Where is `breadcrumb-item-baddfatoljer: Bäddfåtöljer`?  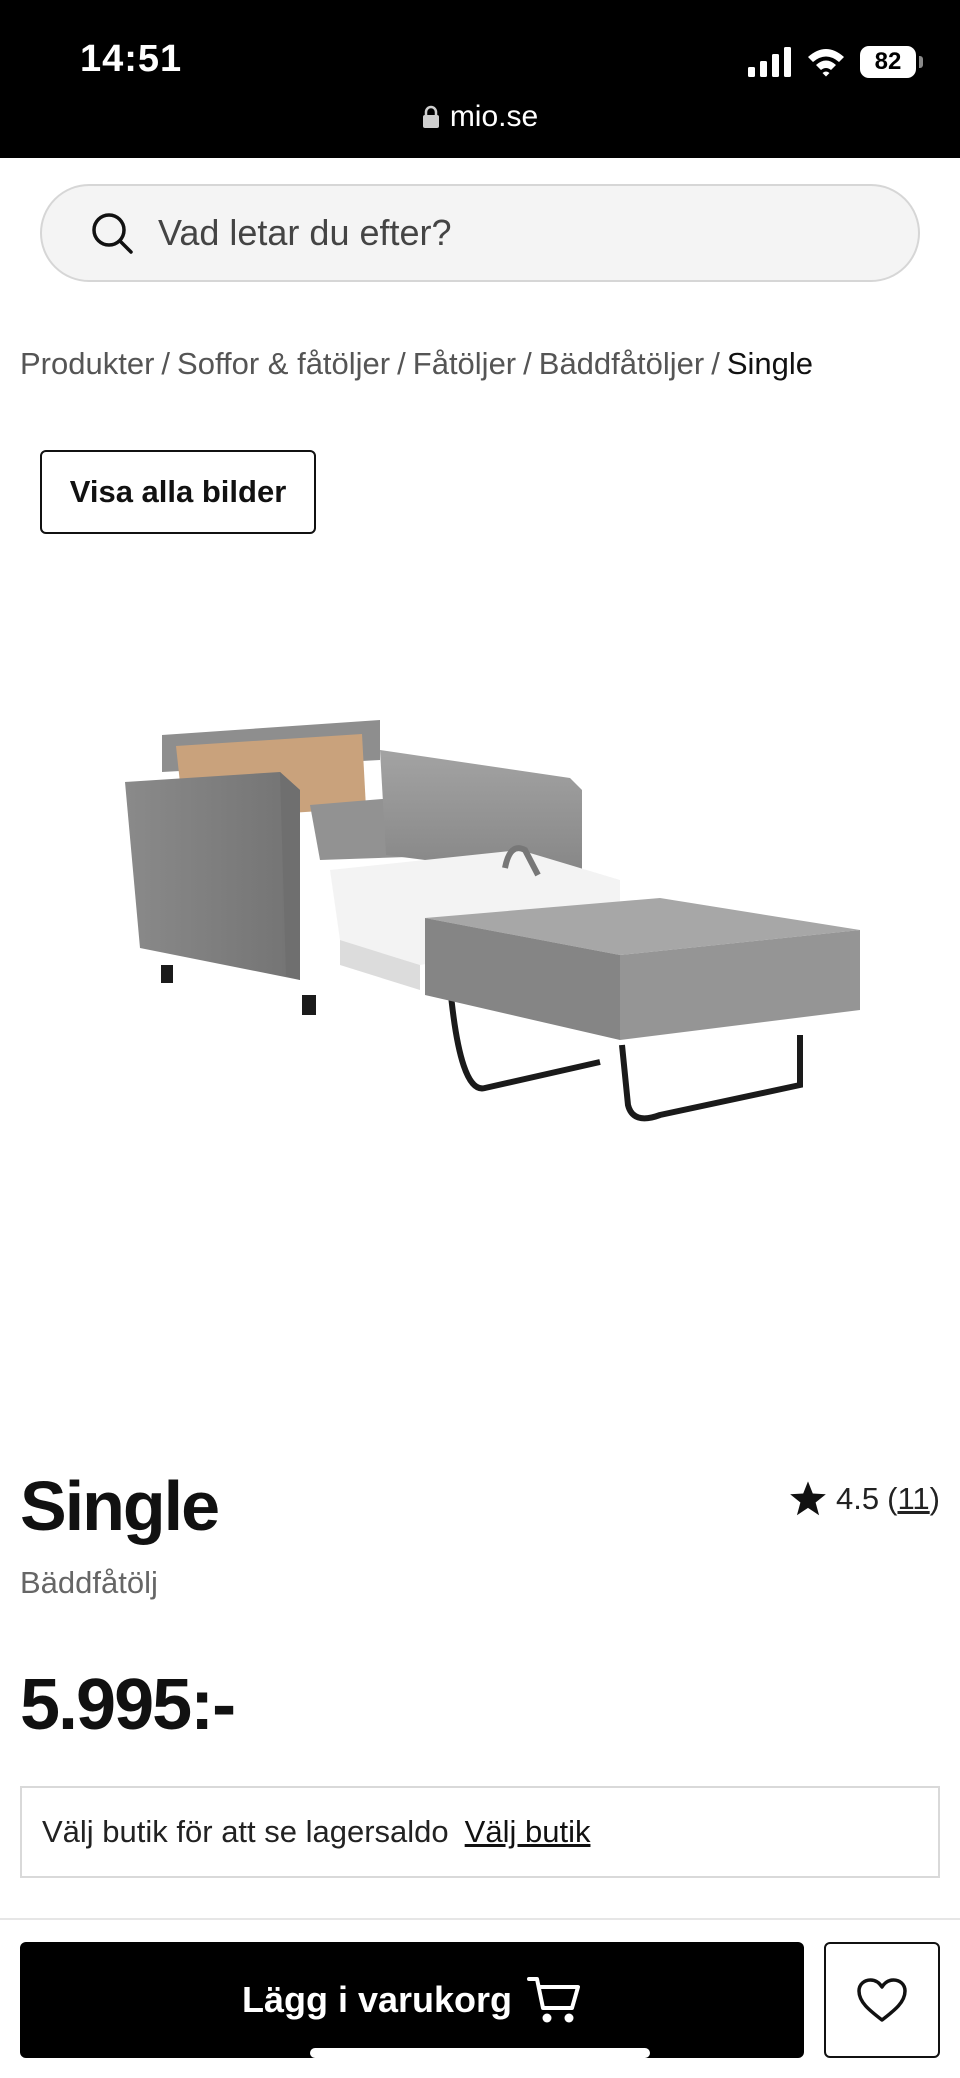 breadcrumb-item-baddfatoljer: Bäddfåtöljer is located at coordinates (621, 364).